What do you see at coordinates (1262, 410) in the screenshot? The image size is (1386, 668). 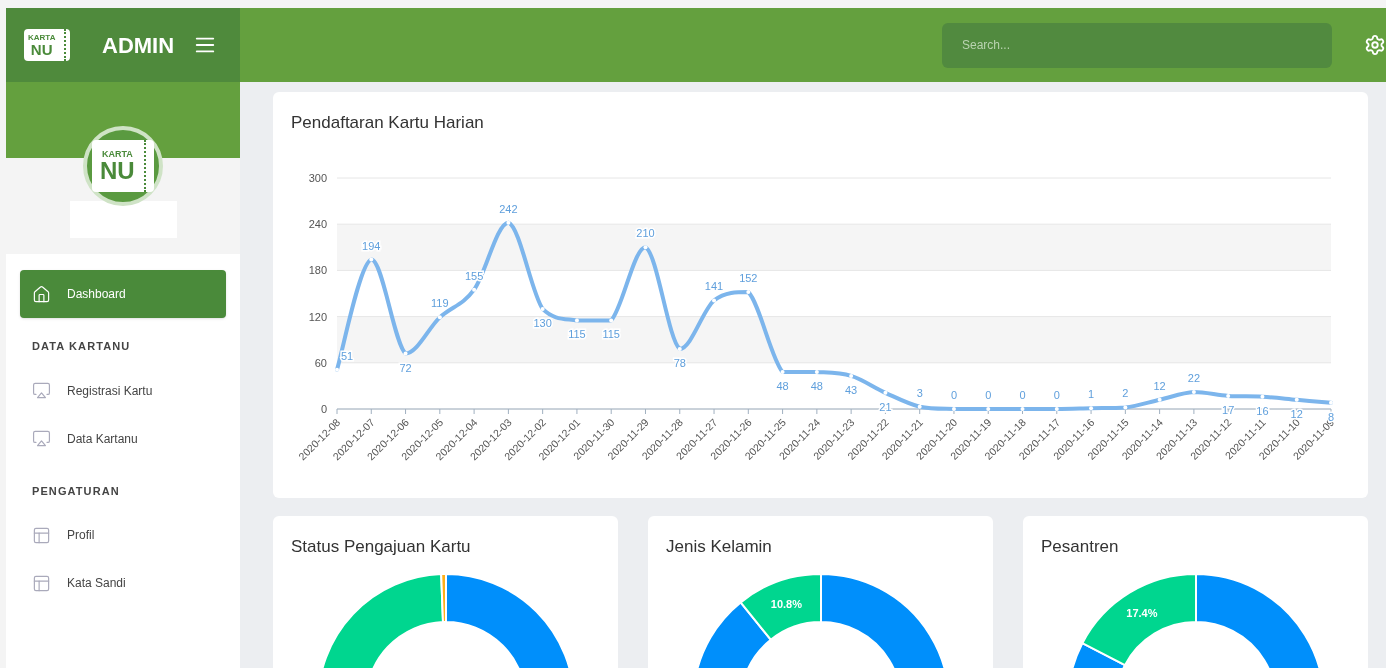 I see `data-label: 16` at bounding box center [1262, 410].